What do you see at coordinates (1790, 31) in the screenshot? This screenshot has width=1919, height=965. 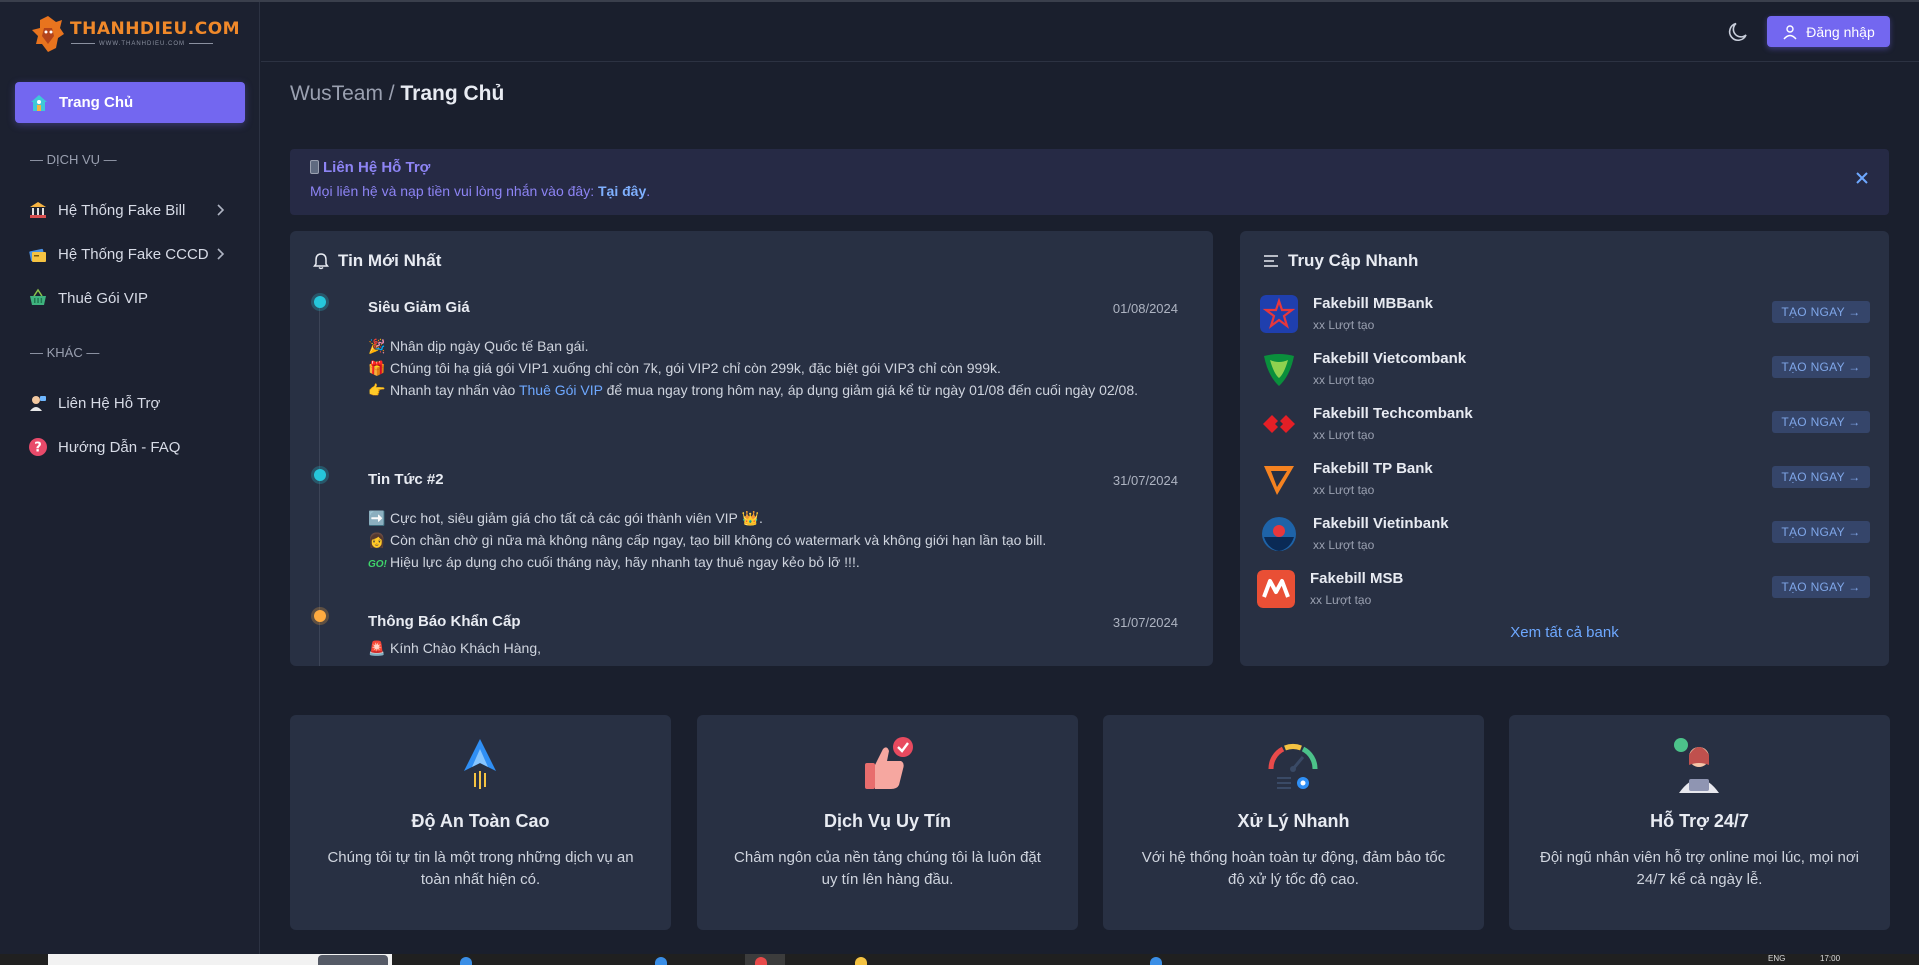 I see `user-icon` at bounding box center [1790, 31].